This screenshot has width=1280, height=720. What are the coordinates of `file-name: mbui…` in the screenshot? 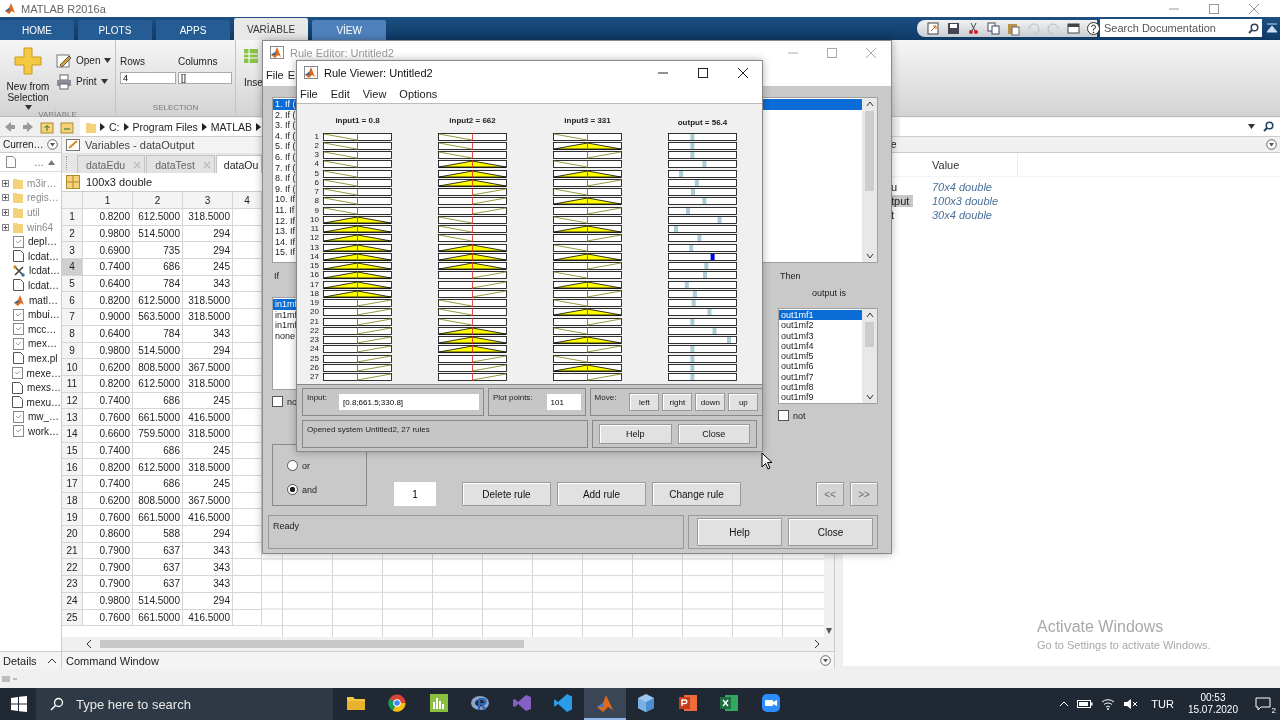 It's located at (44, 315).